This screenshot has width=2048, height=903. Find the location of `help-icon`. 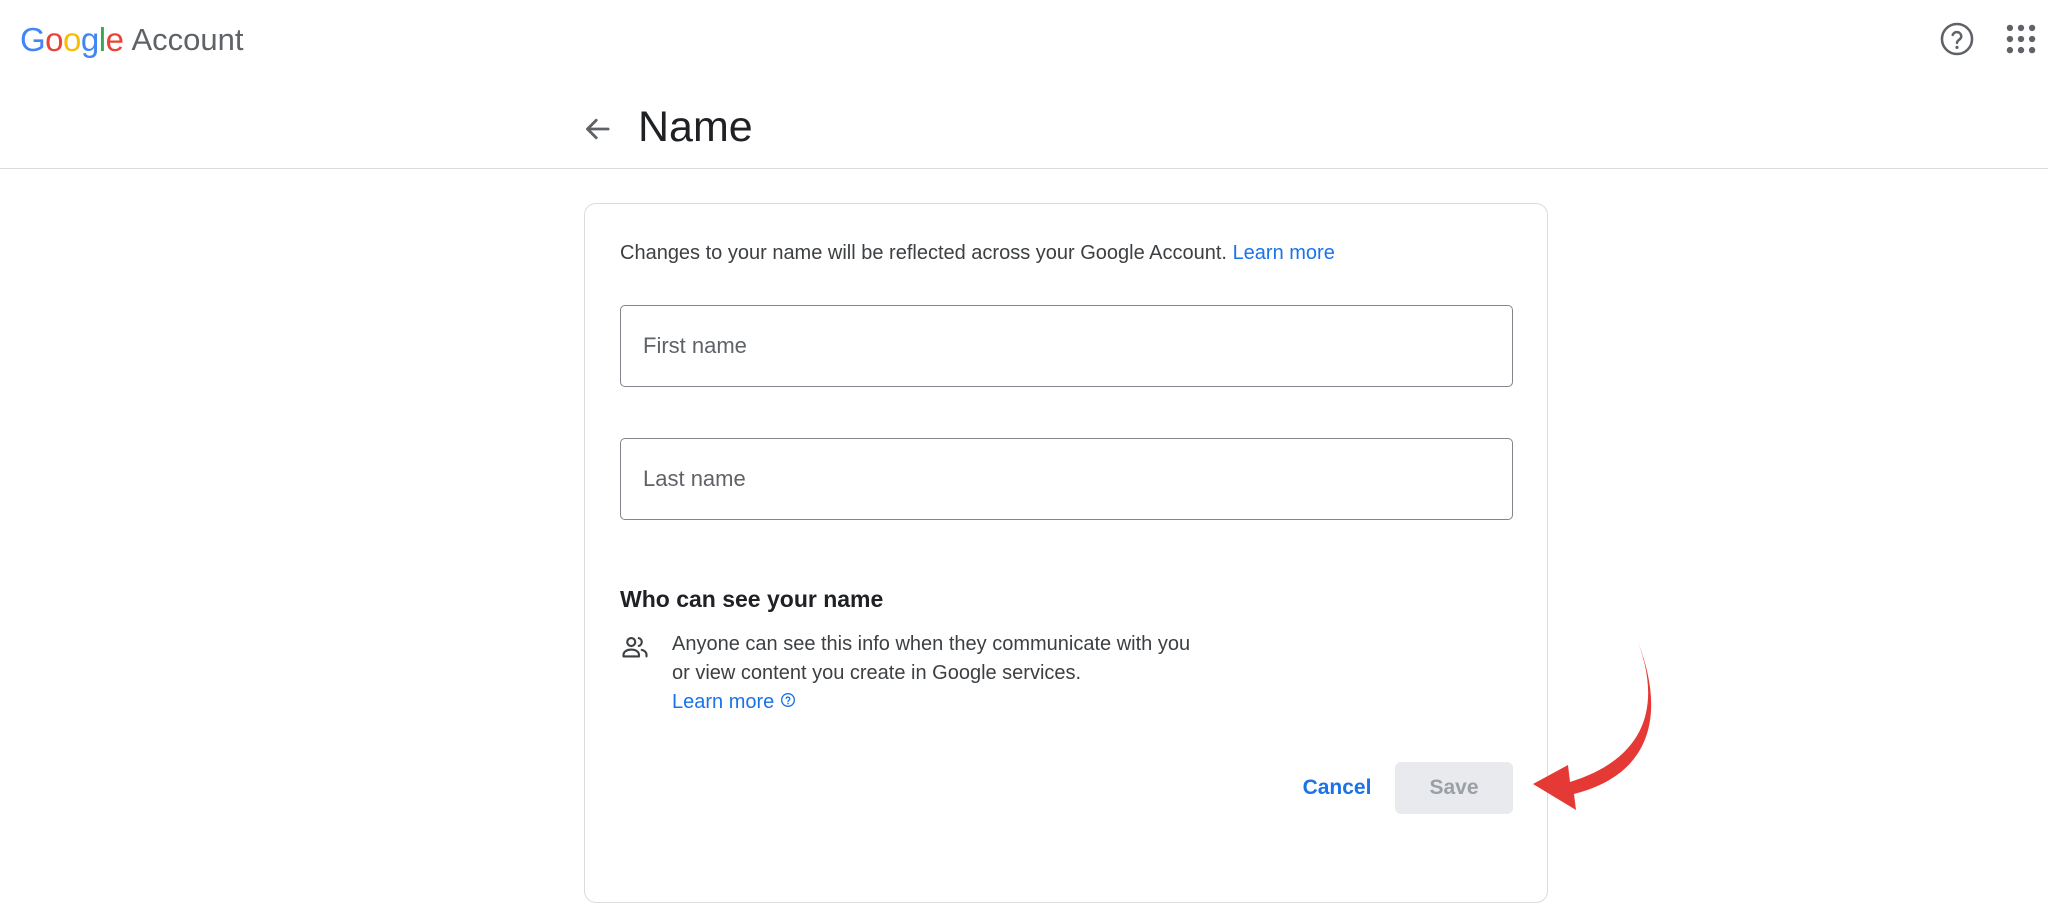

help-icon is located at coordinates (1957, 39).